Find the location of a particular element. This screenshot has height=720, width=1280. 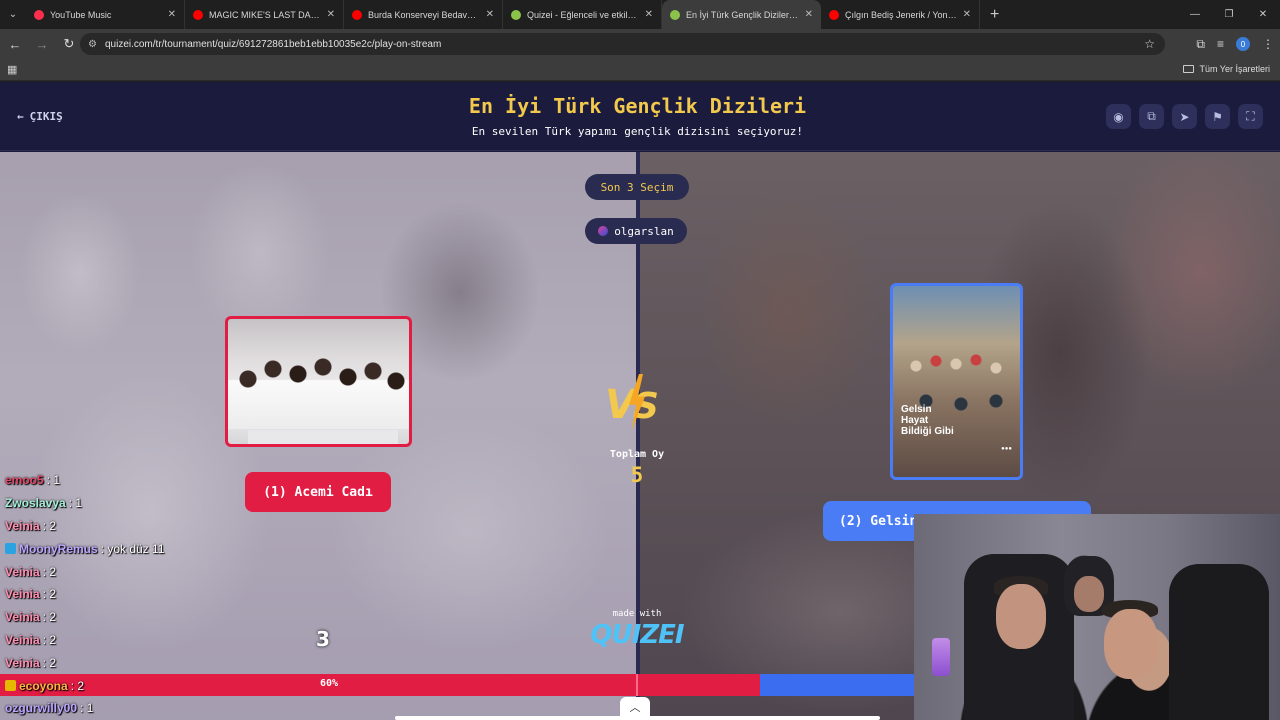

tab-cilgin-bedis: Çılgın Bediş Jenerik / Yonca Evc ✕ is located at coordinates (900, 14).